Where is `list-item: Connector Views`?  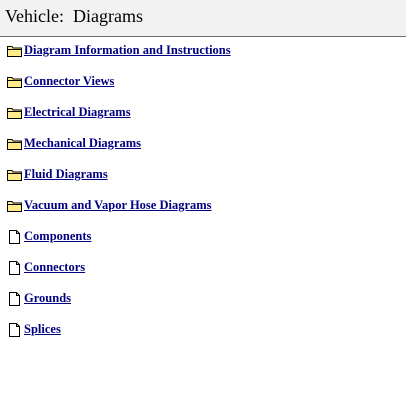 list-item: Connector Views is located at coordinates (203, 87).